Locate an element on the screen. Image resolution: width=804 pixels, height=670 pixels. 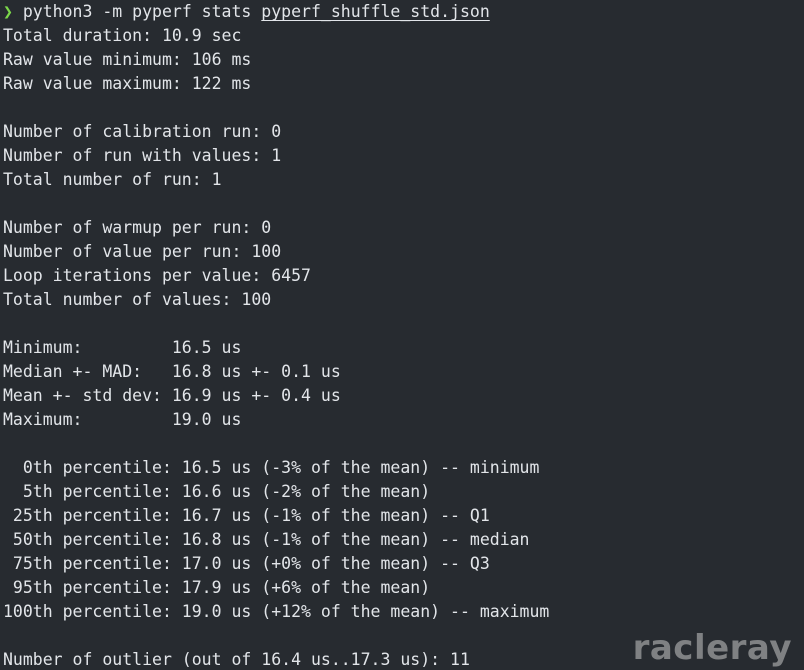
output-line: Number of run with values: 1 is located at coordinates (142, 155).